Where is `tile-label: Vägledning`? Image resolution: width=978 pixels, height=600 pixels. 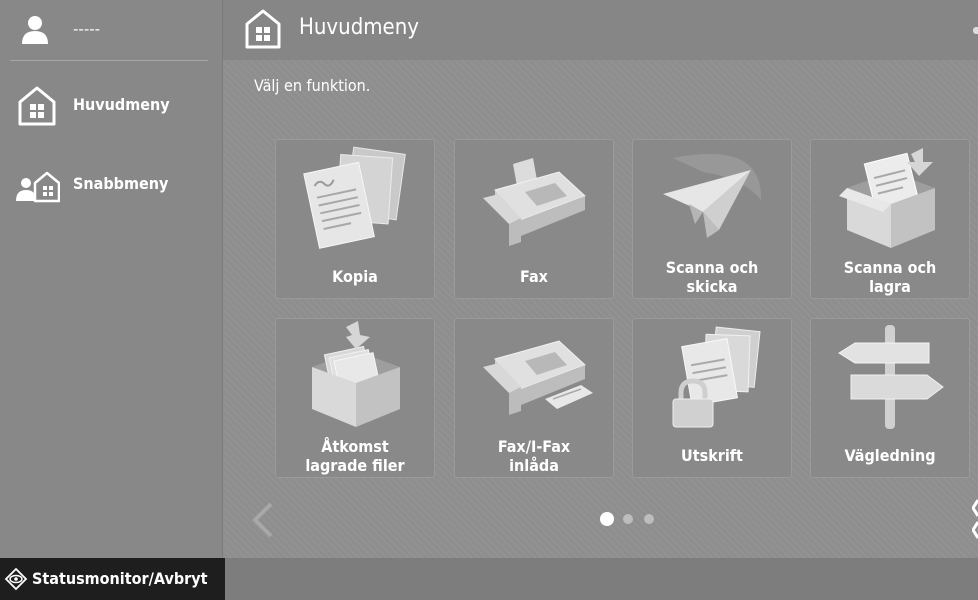 tile-label: Vägledning is located at coordinates (890, 455).